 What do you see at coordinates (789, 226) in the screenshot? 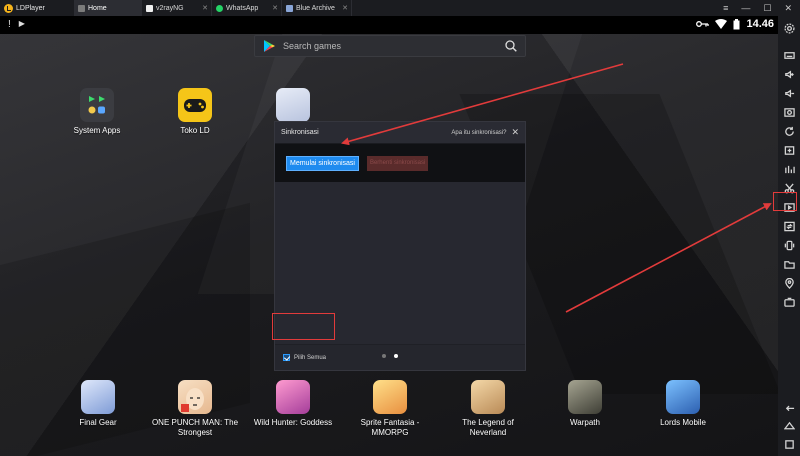
I see `sync-operation-icon` at bounding box center [789, 226].